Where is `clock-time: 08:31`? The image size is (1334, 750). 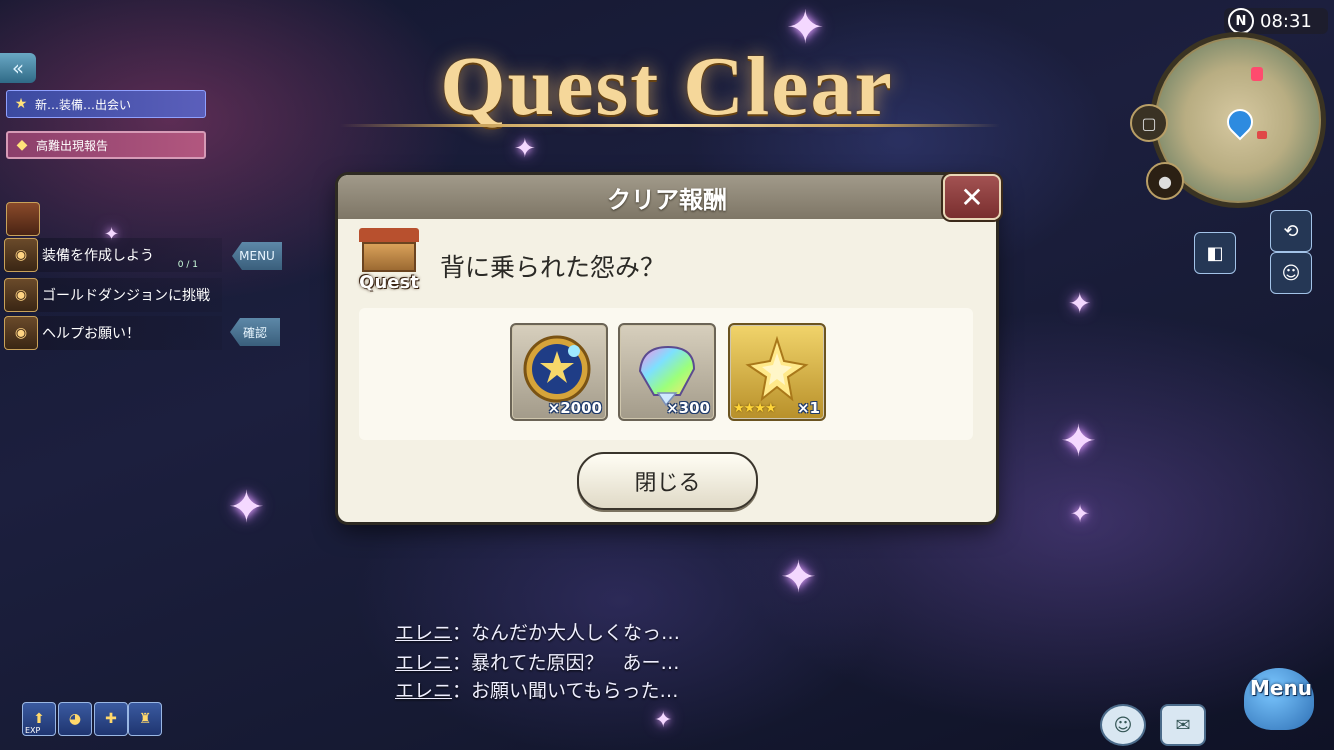 clock-time: 08:31 is located at coordinates (1286, 21).